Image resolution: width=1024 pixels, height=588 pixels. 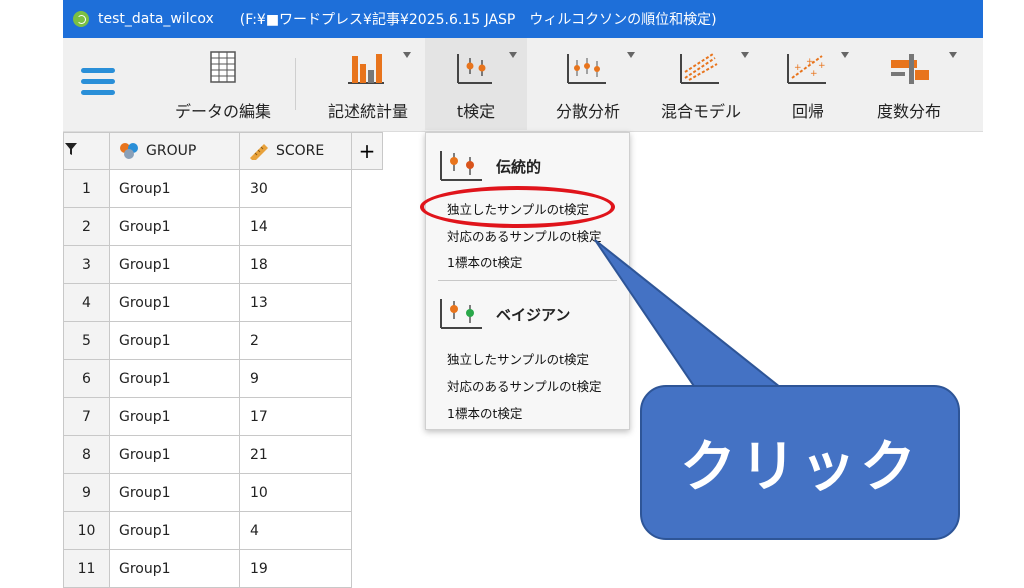 I want to click on callout-bubble: クリック, so click(x=800, y=462).